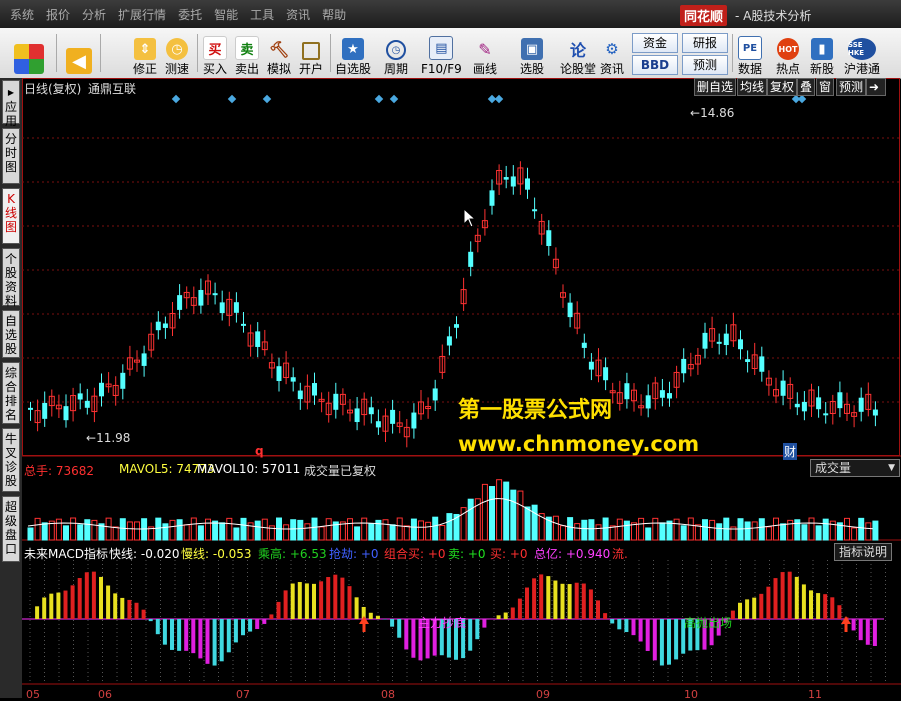 The width and height of the screenshot is (901, 701). What do you see at coordinates (215, 53) in the screenshot?
I see `buy-button: 买 买入` at bounding box center [215, 53].